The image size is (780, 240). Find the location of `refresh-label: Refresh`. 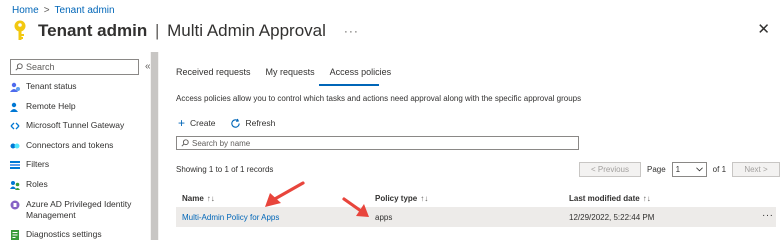

refresh-label: Refresh is located at coordinates (260, 123).